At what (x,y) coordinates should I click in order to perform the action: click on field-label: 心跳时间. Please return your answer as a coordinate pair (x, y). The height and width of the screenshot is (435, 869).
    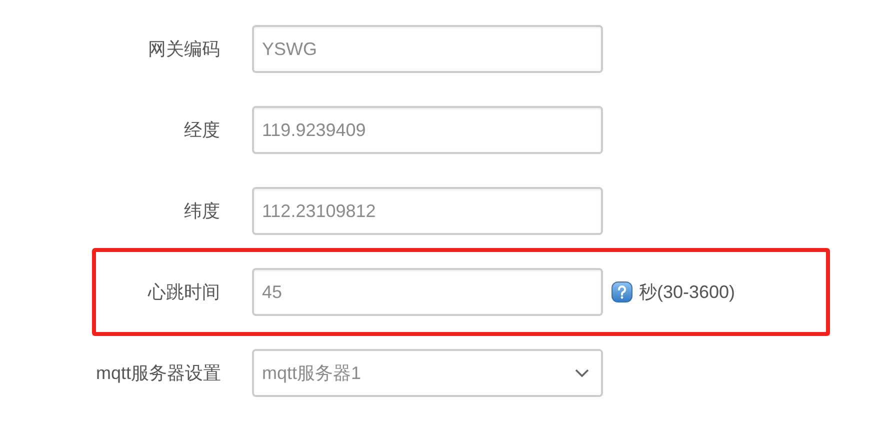
    Looking at the image, I should click on (183, 292).